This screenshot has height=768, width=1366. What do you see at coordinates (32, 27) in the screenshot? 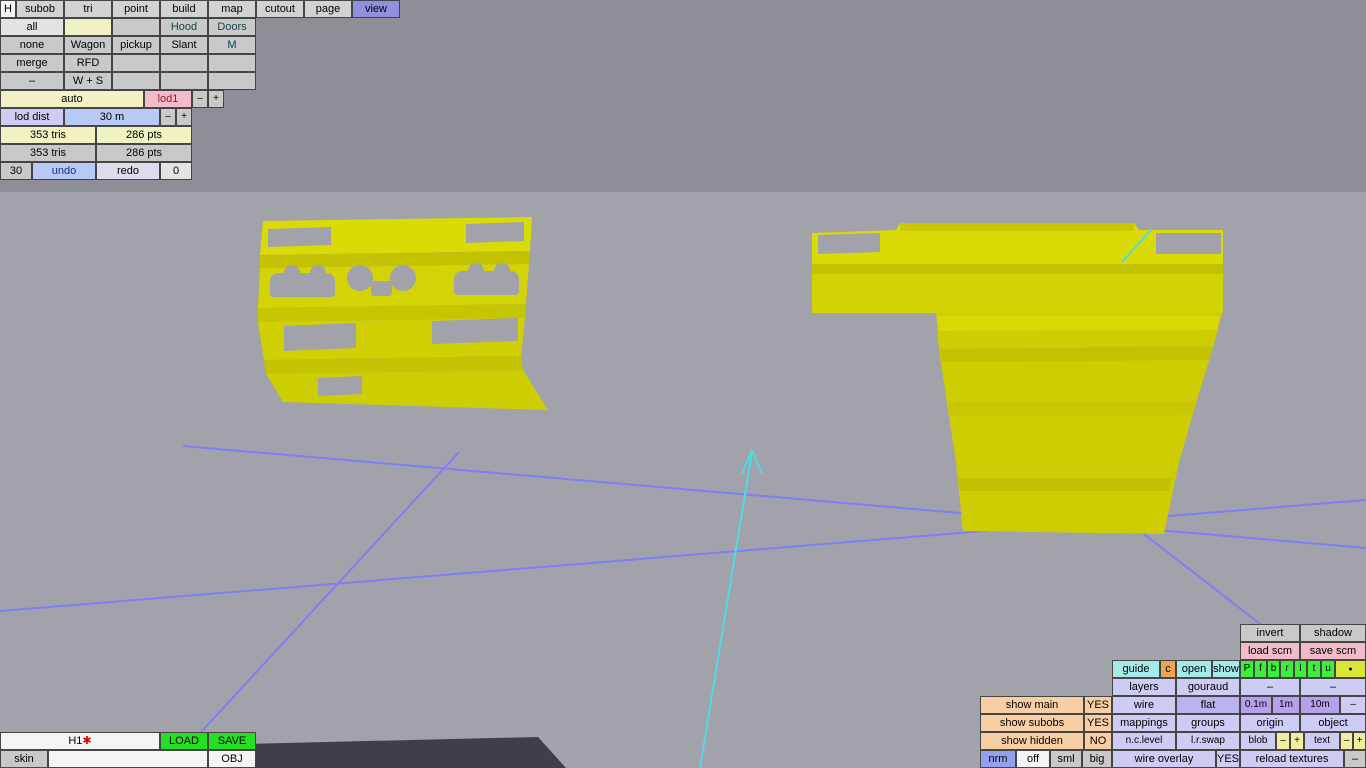
I see `select-all-button: all` at bounding box center [32, 27].